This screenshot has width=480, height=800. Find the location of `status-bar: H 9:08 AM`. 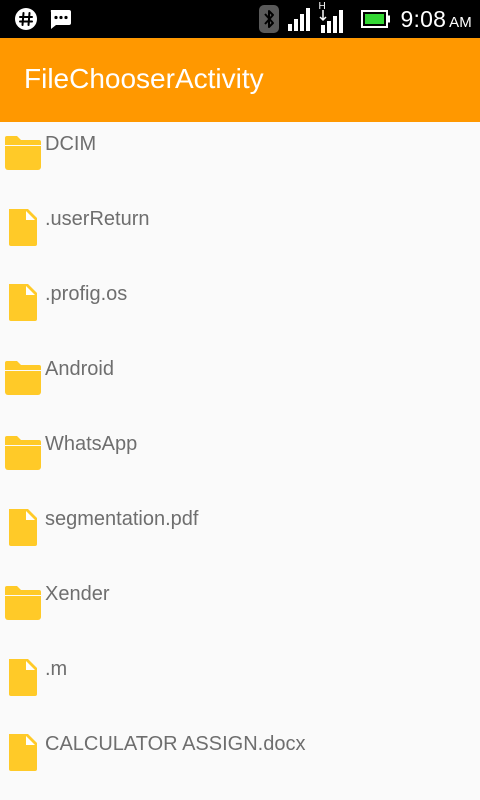

status-bar: H 9:08 AM is located at coordinates (240, 19).